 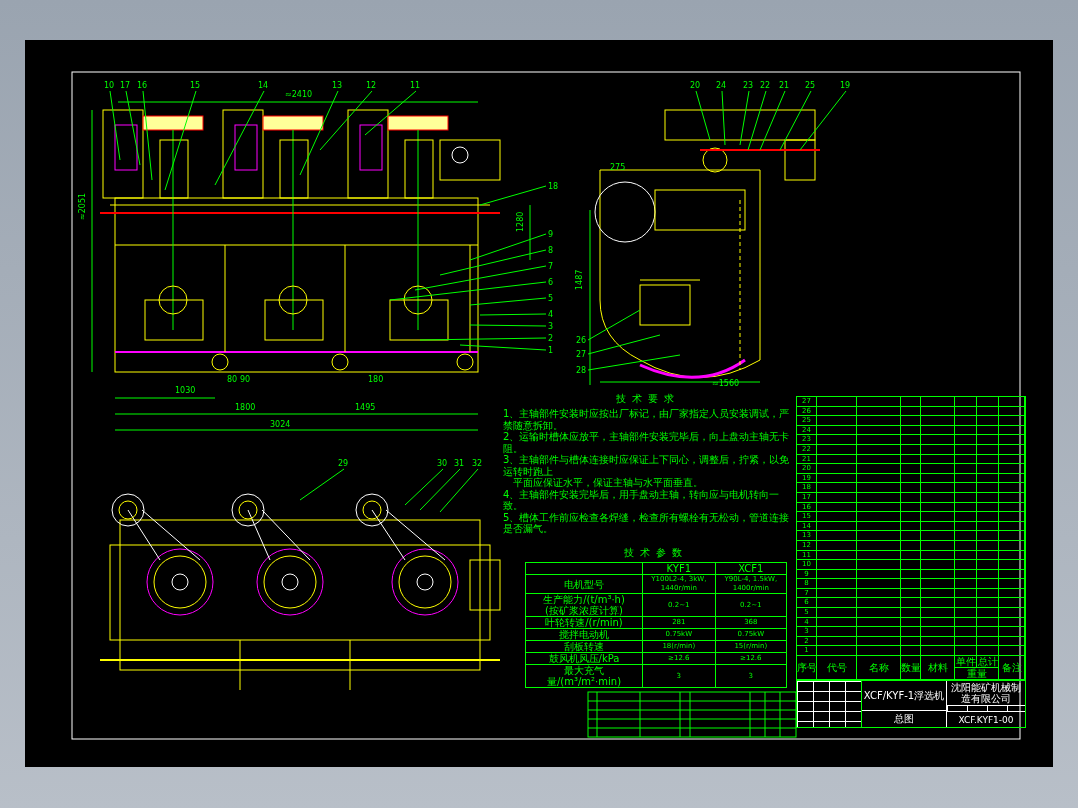 What do you see at coordinates (647, 442) in the screenshot?
I see `requirement-text: 2、运输时槽体应放平，主轴部件安装完毕后，向上盘动主轴无卡阻。` at bounding box center [647, 442].